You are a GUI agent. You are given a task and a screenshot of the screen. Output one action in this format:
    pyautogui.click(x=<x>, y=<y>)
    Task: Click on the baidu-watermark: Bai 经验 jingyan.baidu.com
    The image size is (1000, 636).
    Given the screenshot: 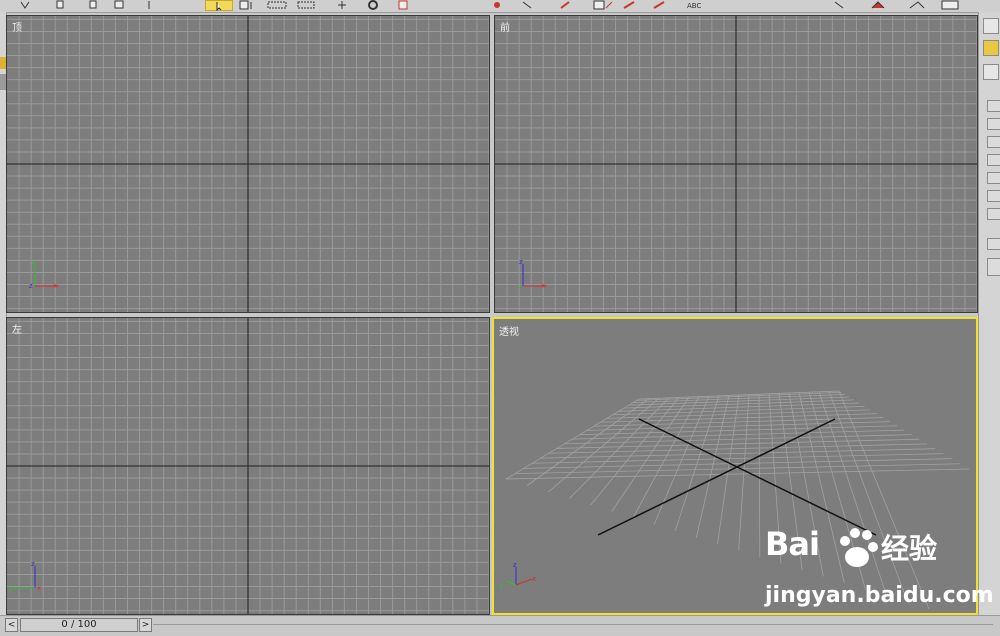 What is the action you would take?
    pyautogui.click(x=879, y=570)
    